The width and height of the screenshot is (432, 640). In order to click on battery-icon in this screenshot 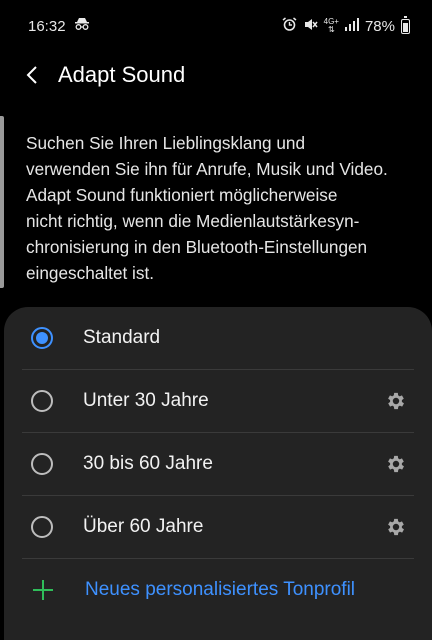, I will do `click(405, 24)`.